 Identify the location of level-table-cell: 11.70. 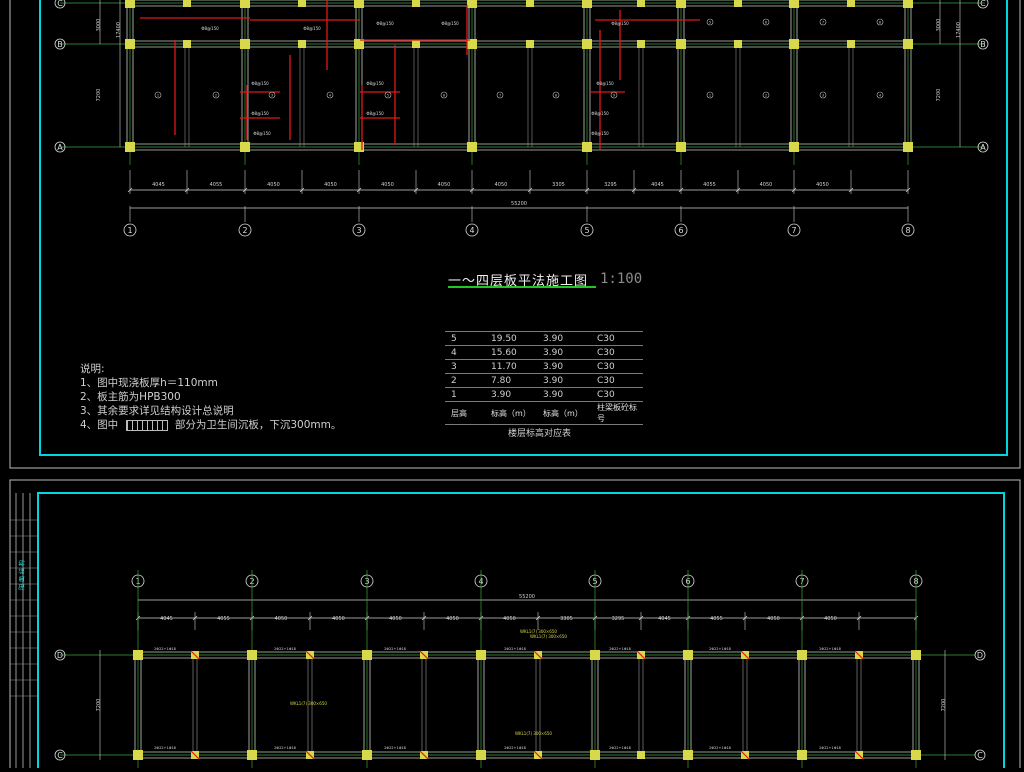
(504, 366).